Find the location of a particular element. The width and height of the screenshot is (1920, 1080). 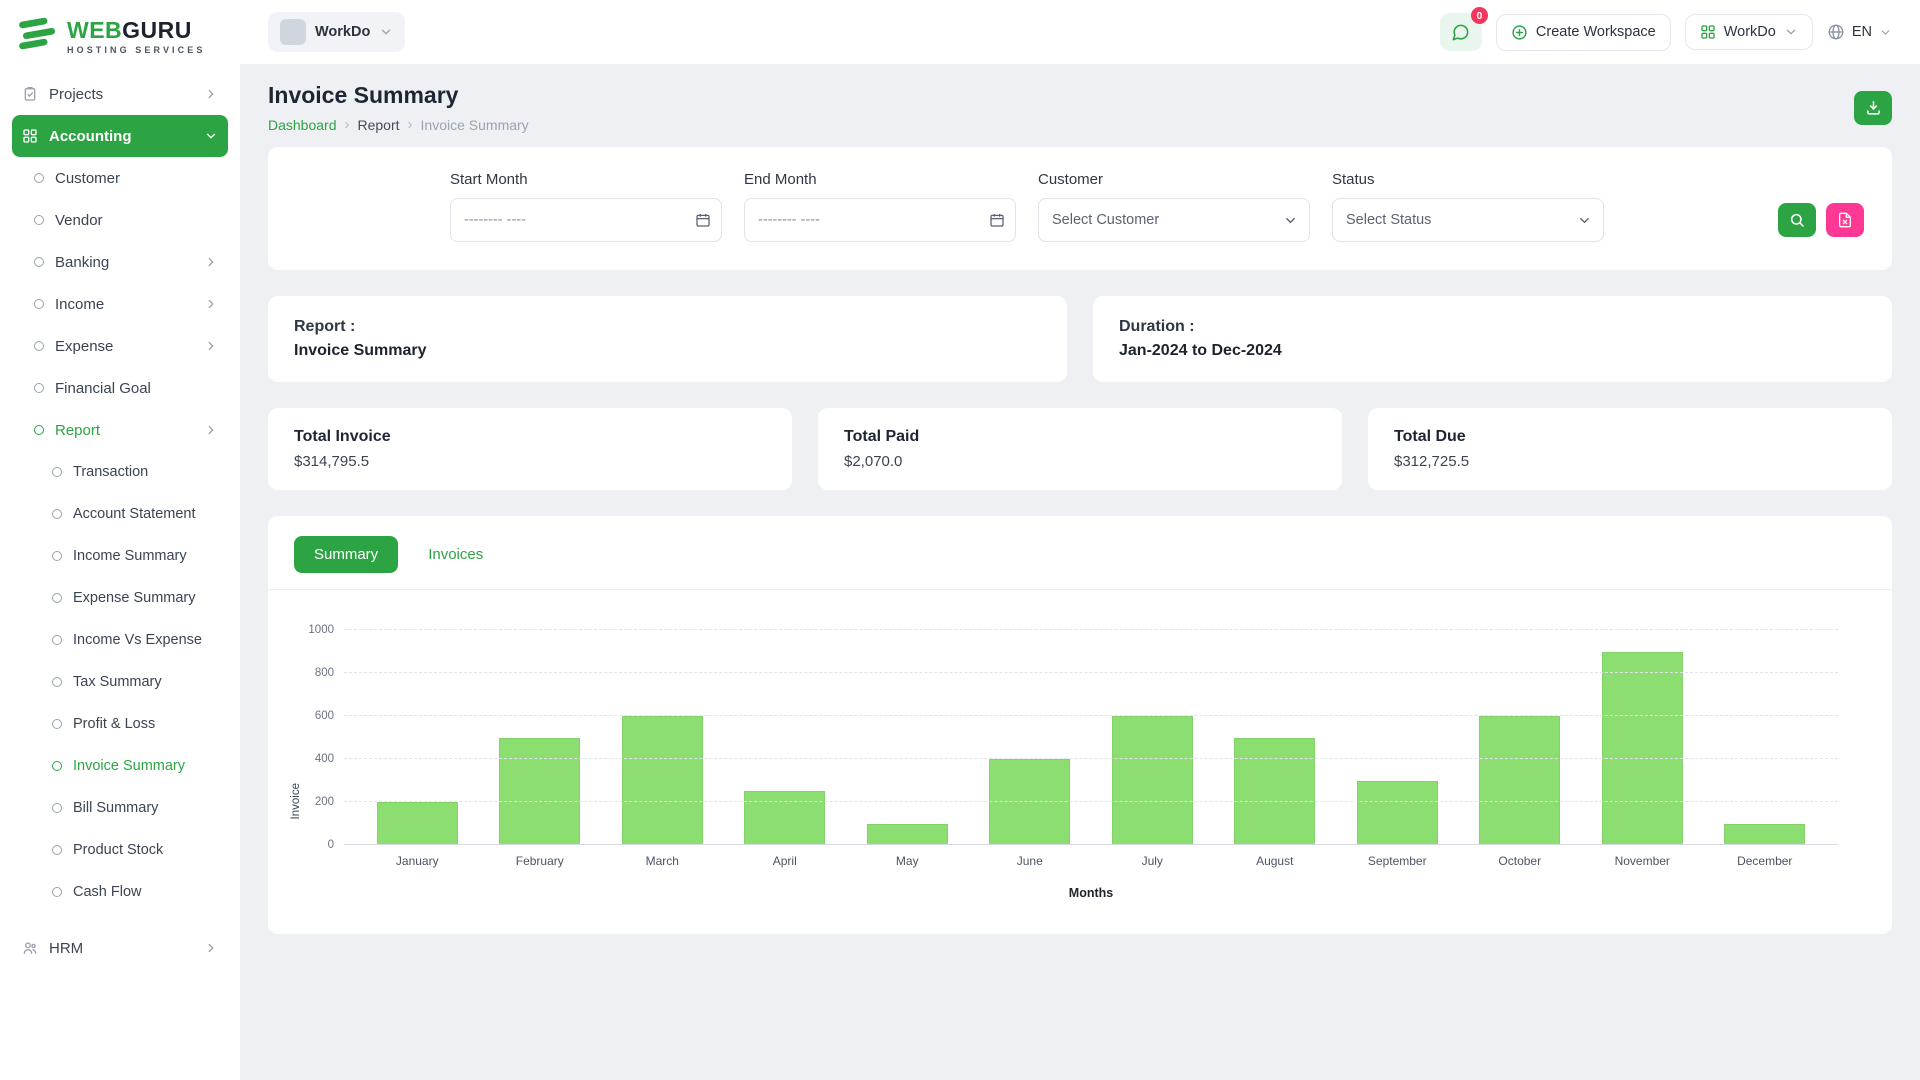

workspace-menu-label: WorkDo is located at coordinates (1749, 32).